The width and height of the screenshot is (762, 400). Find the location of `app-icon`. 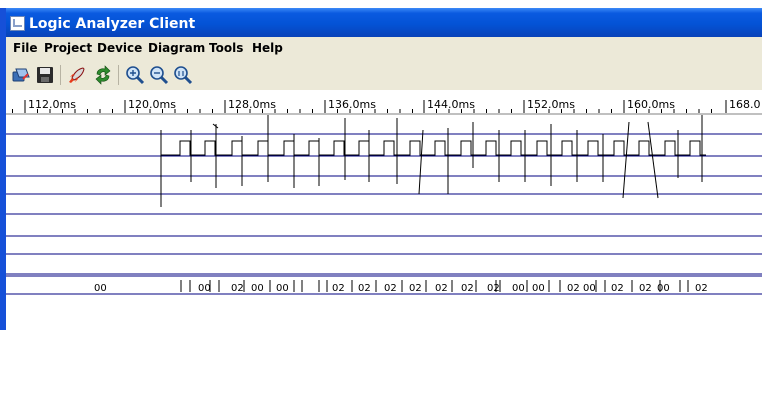

app-icon is located at coordinates (17, 23).